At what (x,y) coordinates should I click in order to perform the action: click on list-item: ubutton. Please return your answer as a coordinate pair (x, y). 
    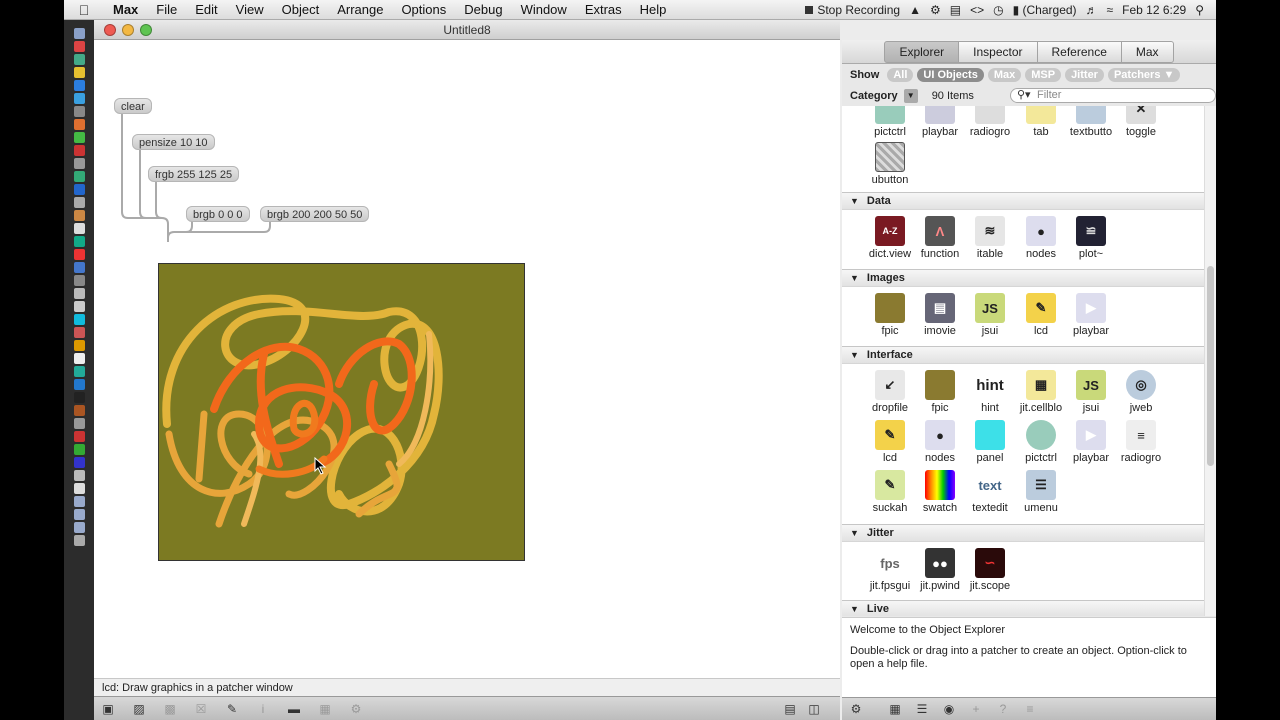
    Looking at the image, I should click on (890, 164).